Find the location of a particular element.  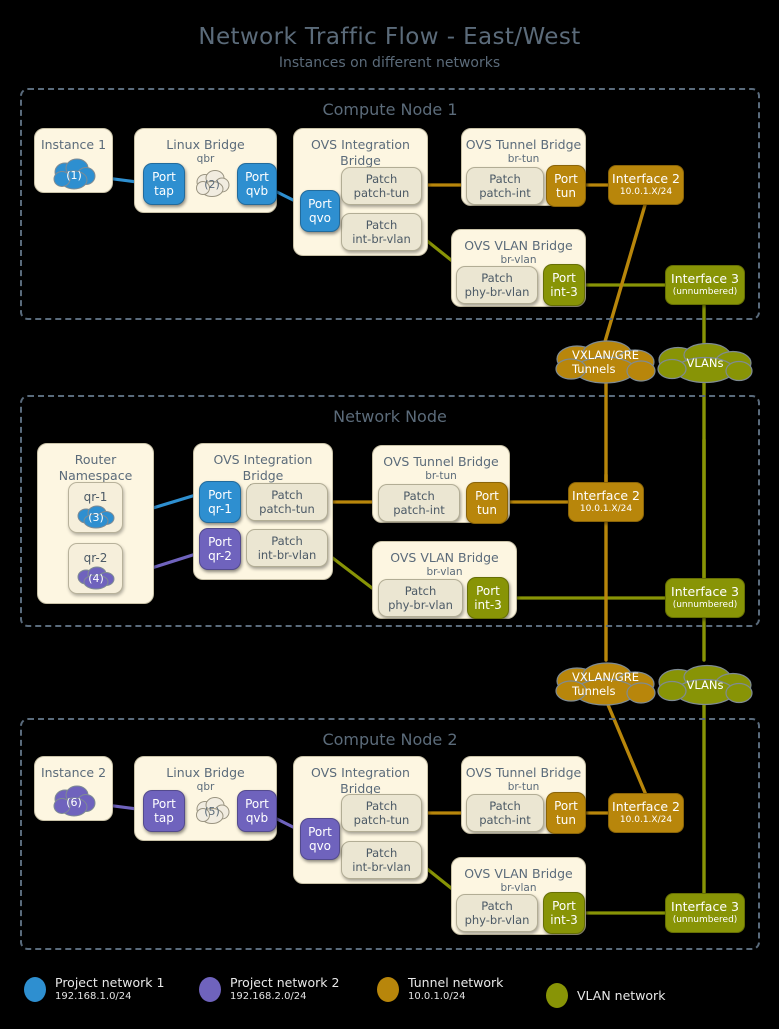

cn2-interface-2: Interface 2 10.0.1.X/24 is located at coordinates (646, 813).